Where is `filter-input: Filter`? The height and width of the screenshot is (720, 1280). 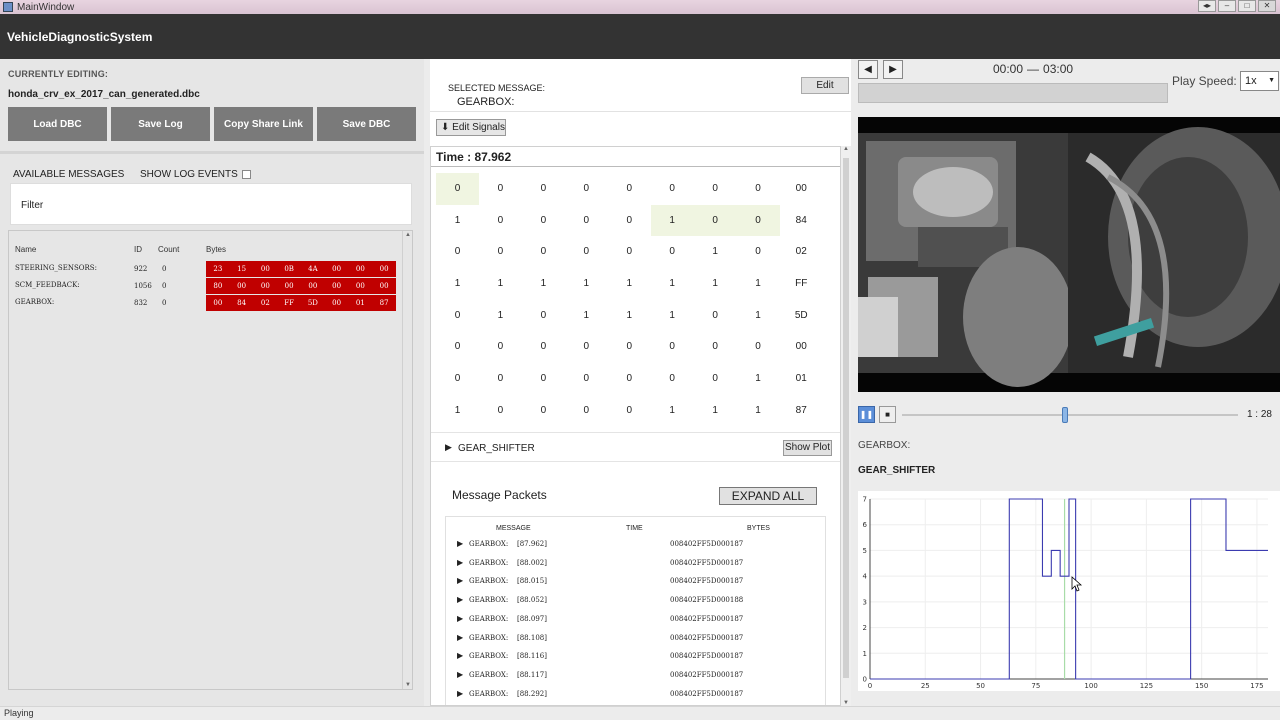
filter-input: Filter is located at coordinates (211, 204).